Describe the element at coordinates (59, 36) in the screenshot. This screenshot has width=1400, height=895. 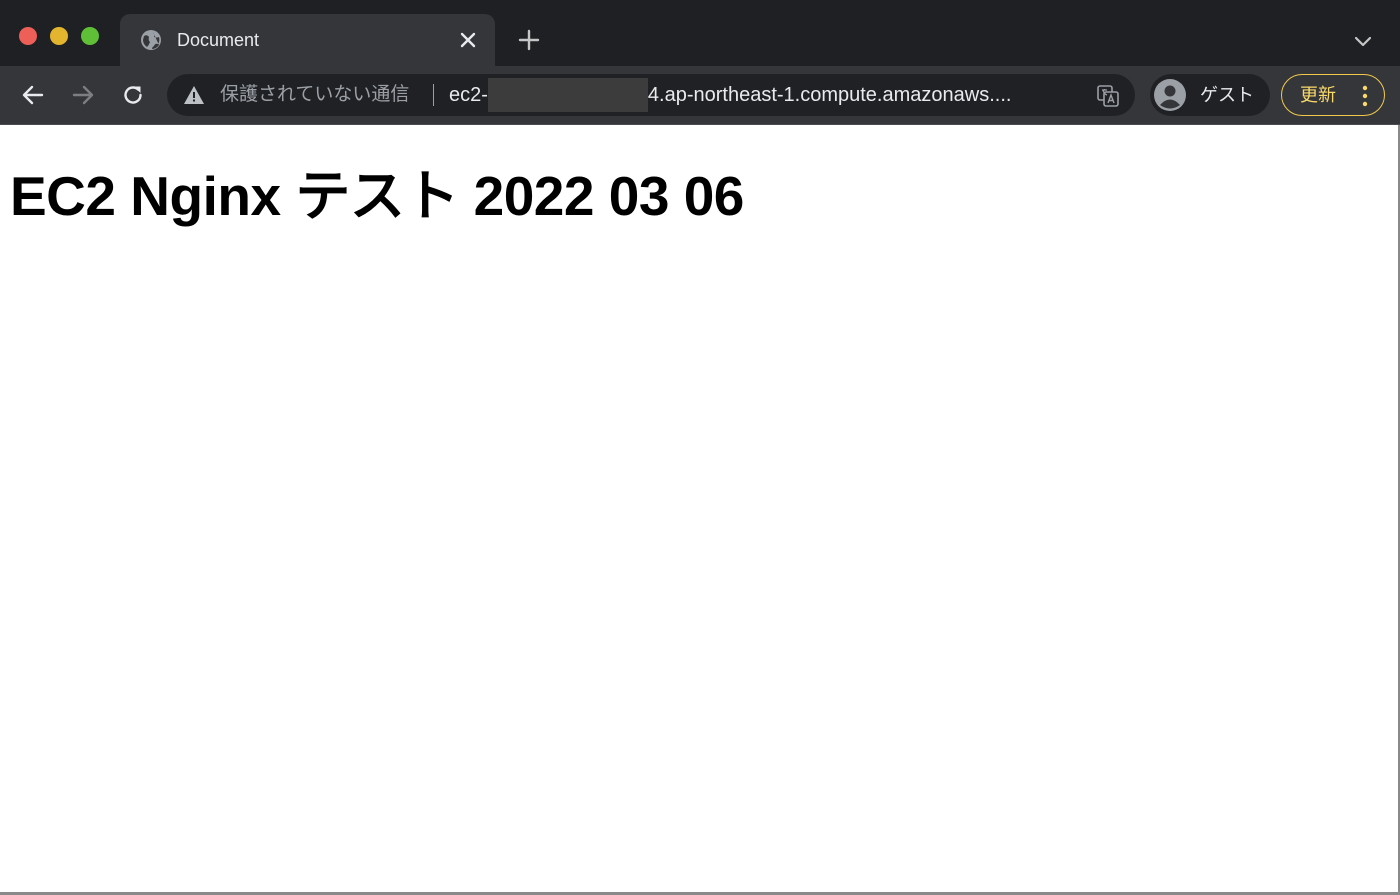
I see `window-minimize-button` at that location.